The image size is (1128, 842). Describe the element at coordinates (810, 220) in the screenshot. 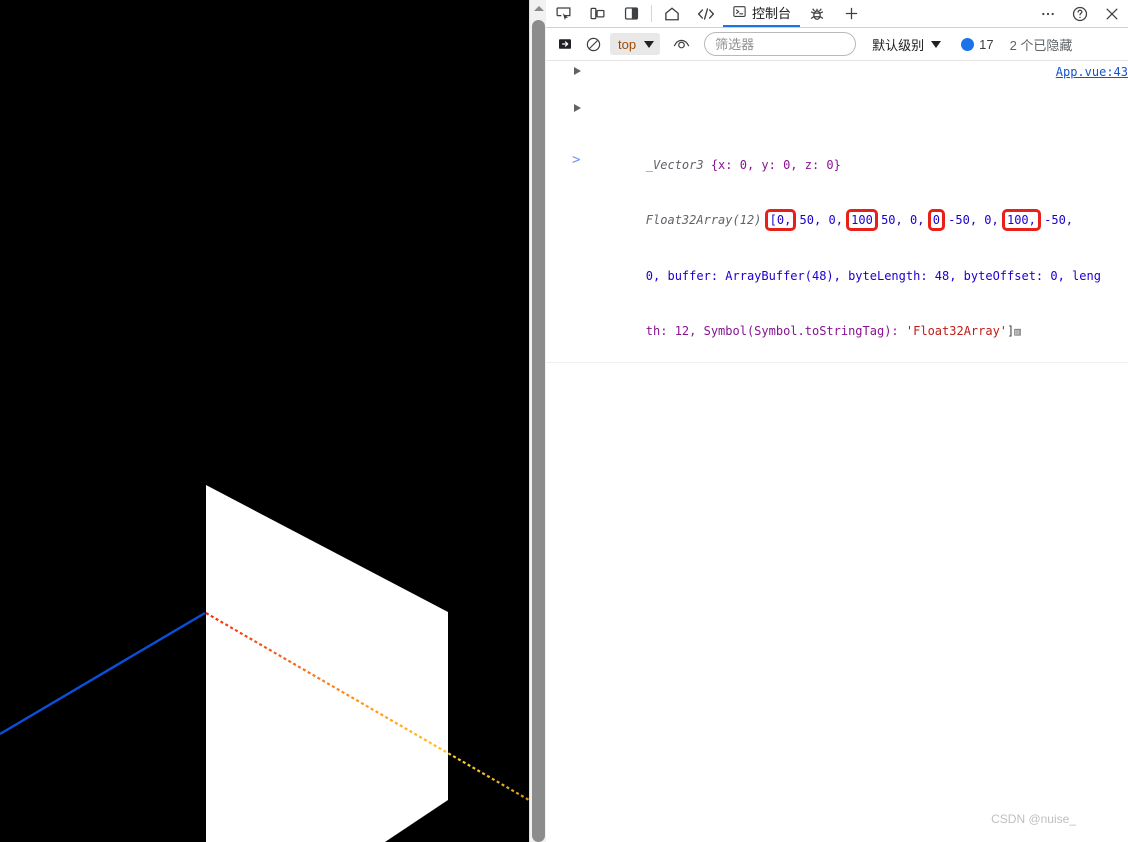

I see `array-value-1: 50,` at that location.